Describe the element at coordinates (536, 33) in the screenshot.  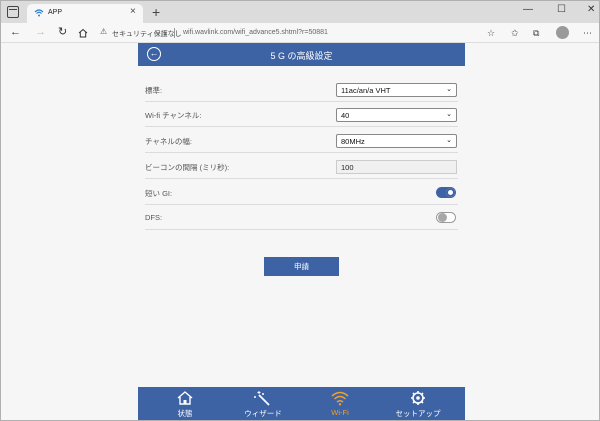
I see `collections-icon: ⧉` at that location.